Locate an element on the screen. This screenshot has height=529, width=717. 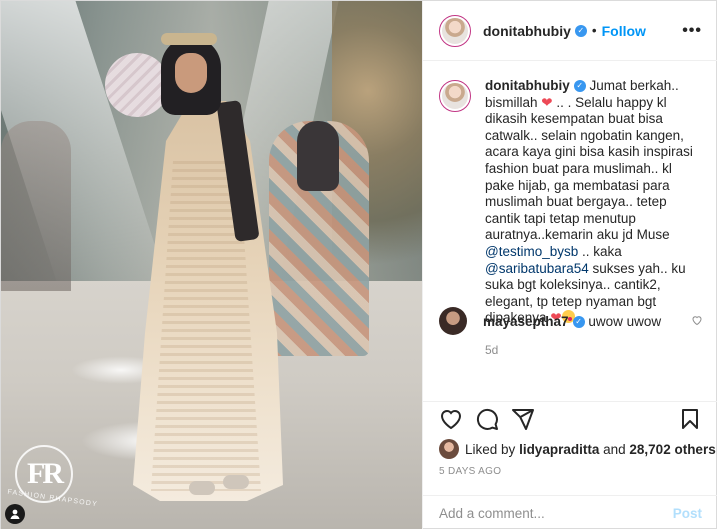
caption-age: 5d is located at coordinates (492, 349).